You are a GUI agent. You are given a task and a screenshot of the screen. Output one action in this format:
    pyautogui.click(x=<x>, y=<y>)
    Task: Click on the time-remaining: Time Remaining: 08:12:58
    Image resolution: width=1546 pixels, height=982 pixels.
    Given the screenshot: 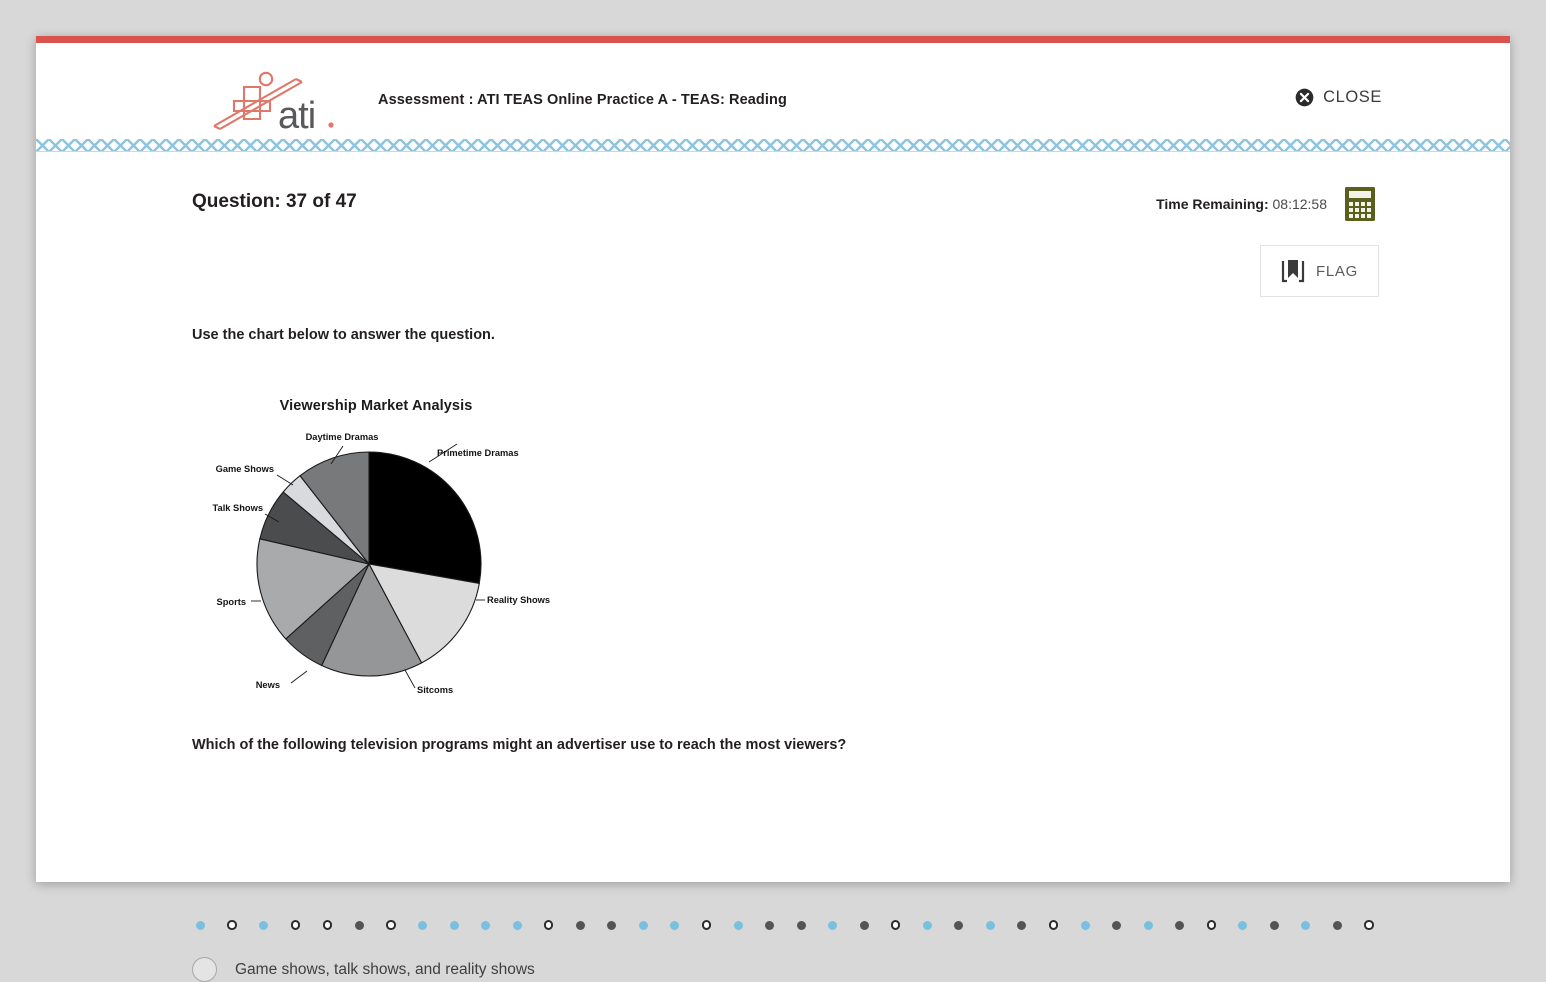 What is the action you would take?
    pyautogui.click(x=1241, y=204)
    